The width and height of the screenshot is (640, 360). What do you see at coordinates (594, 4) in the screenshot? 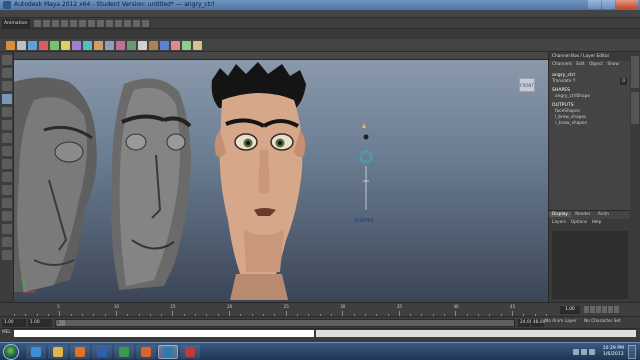
I see `minimize-button` at bounding box center [594, 4].